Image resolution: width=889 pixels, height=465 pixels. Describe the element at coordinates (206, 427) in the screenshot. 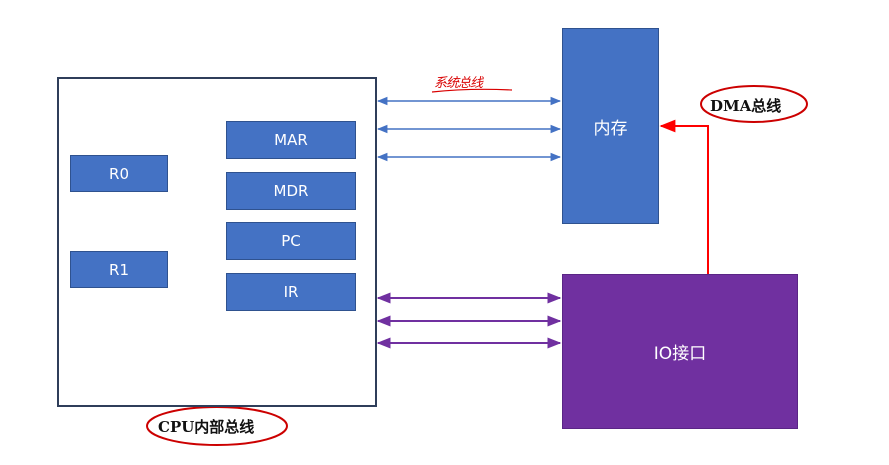

I see `cpu-internal-bus-label: CPU内部总线` at that location.